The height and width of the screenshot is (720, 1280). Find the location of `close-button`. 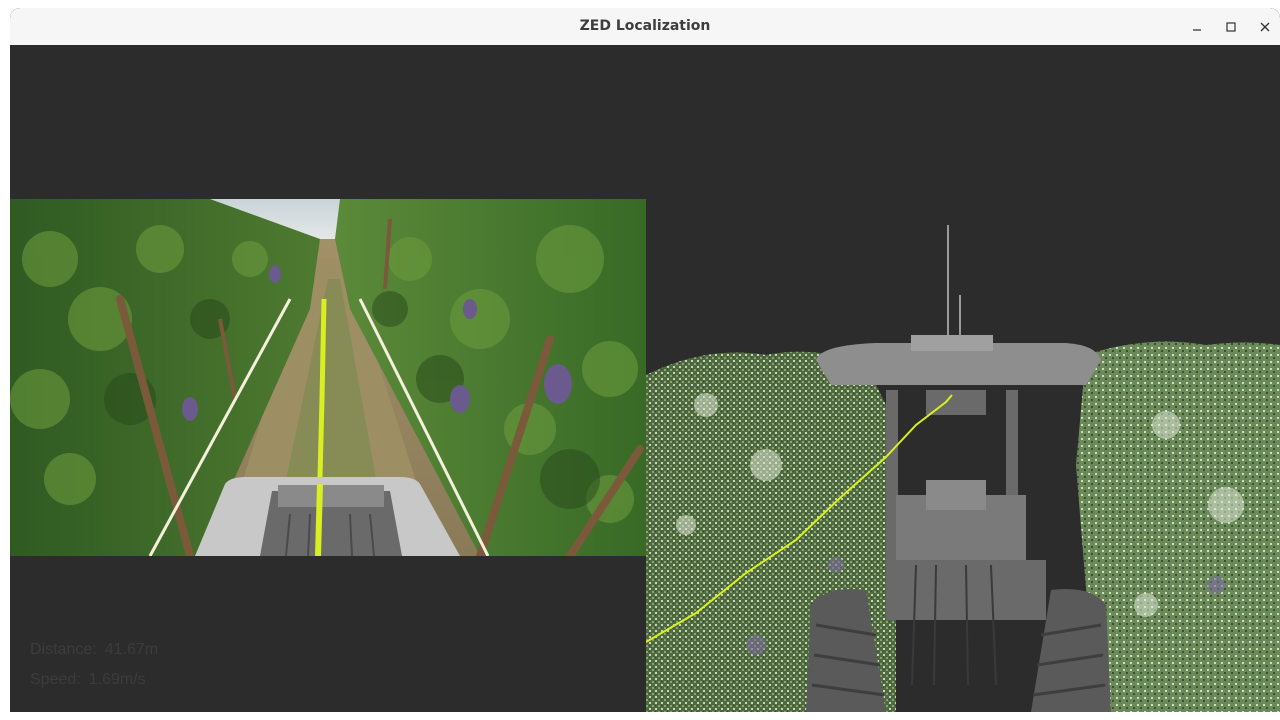

close-button is located at coordinates (1265, 27).